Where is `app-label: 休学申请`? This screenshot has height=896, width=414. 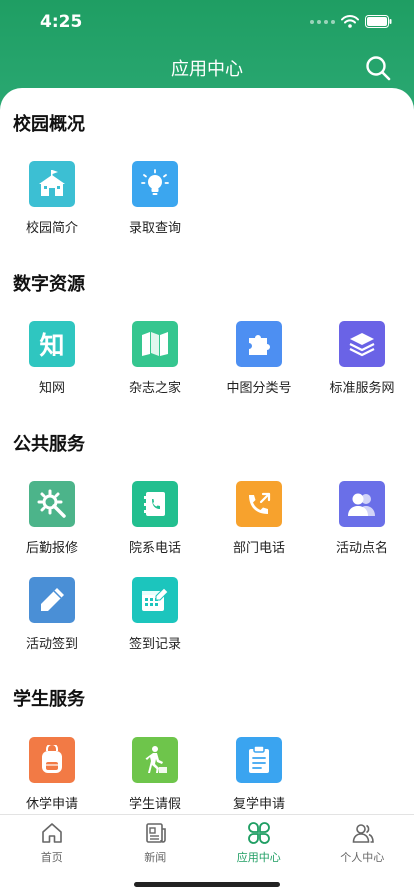 app-label: 休学申请 is located at coordinates (51, 804).